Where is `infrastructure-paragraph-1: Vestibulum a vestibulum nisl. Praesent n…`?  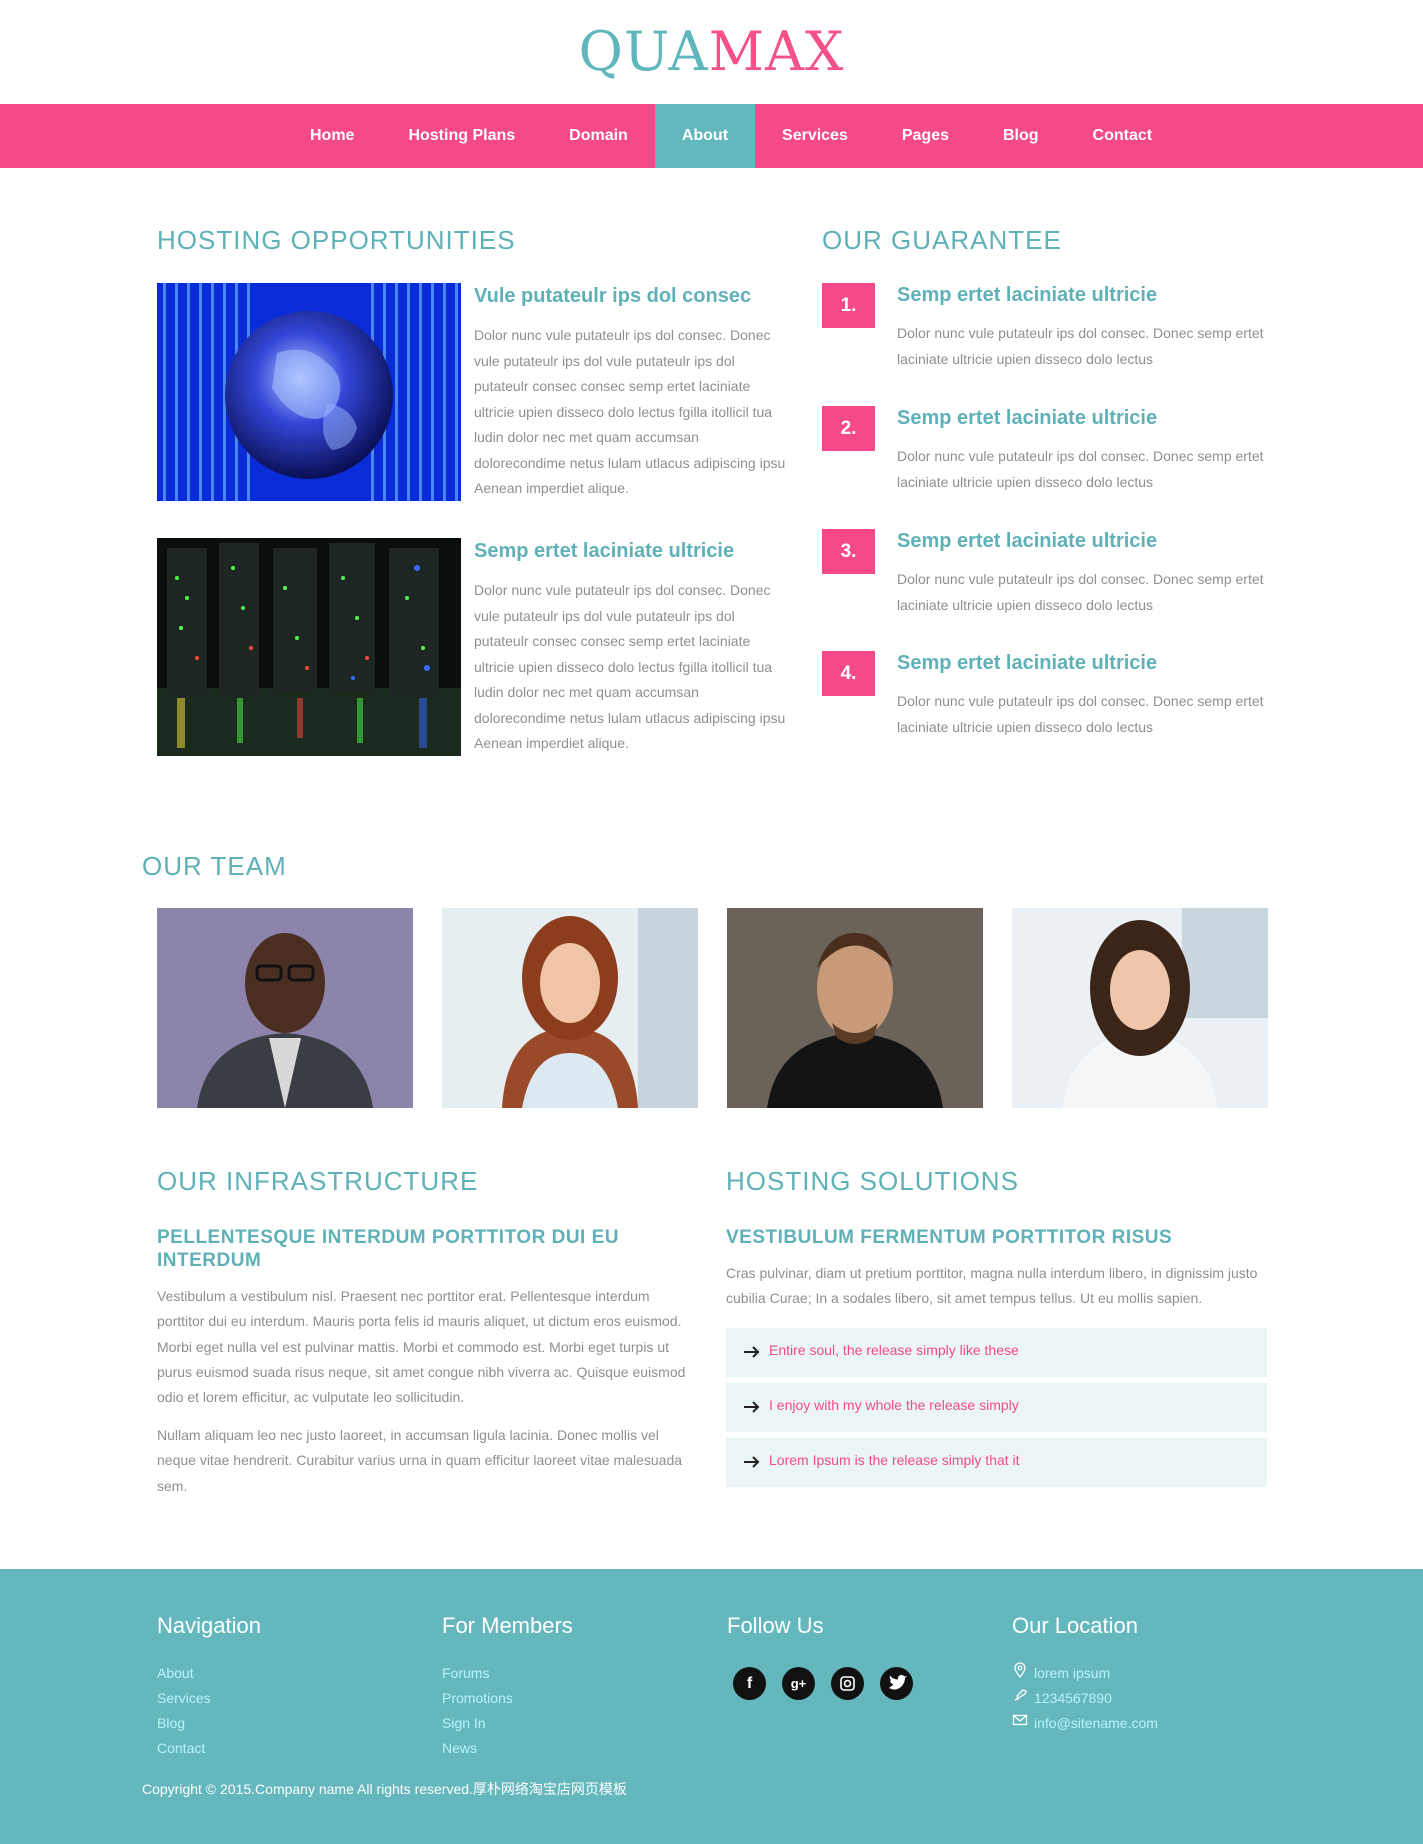 infrastructure-paragraph-1: Vestibulum a vestibulum nisl. Praesent n… is located at coordinates (421, 1347).